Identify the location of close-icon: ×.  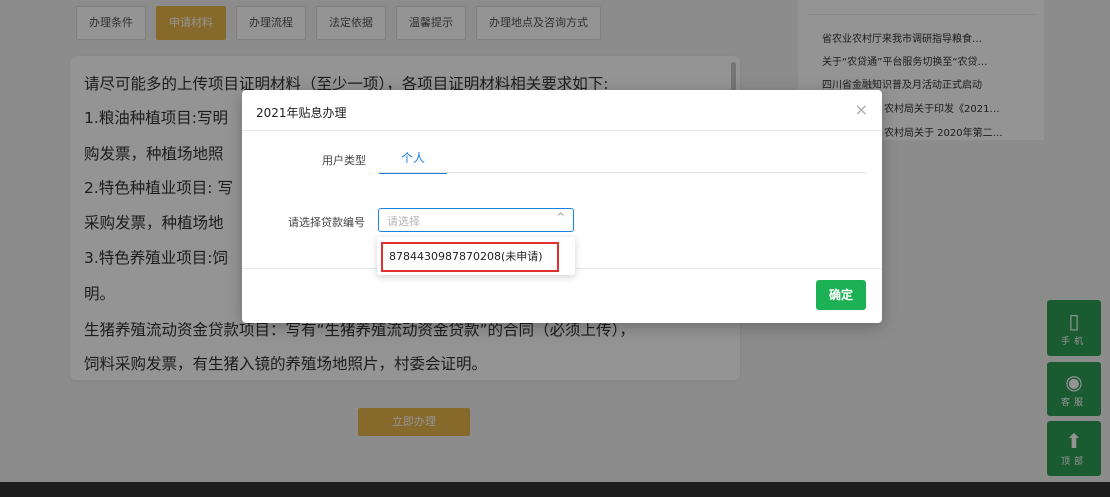
(861, 109).